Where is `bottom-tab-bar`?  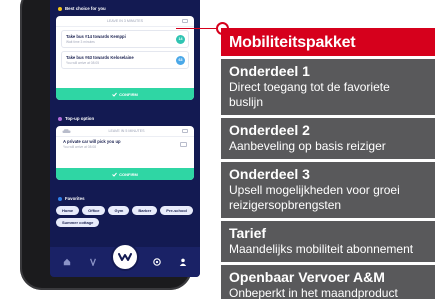
bottom-tab-bar is located at coordinates (125, 261).